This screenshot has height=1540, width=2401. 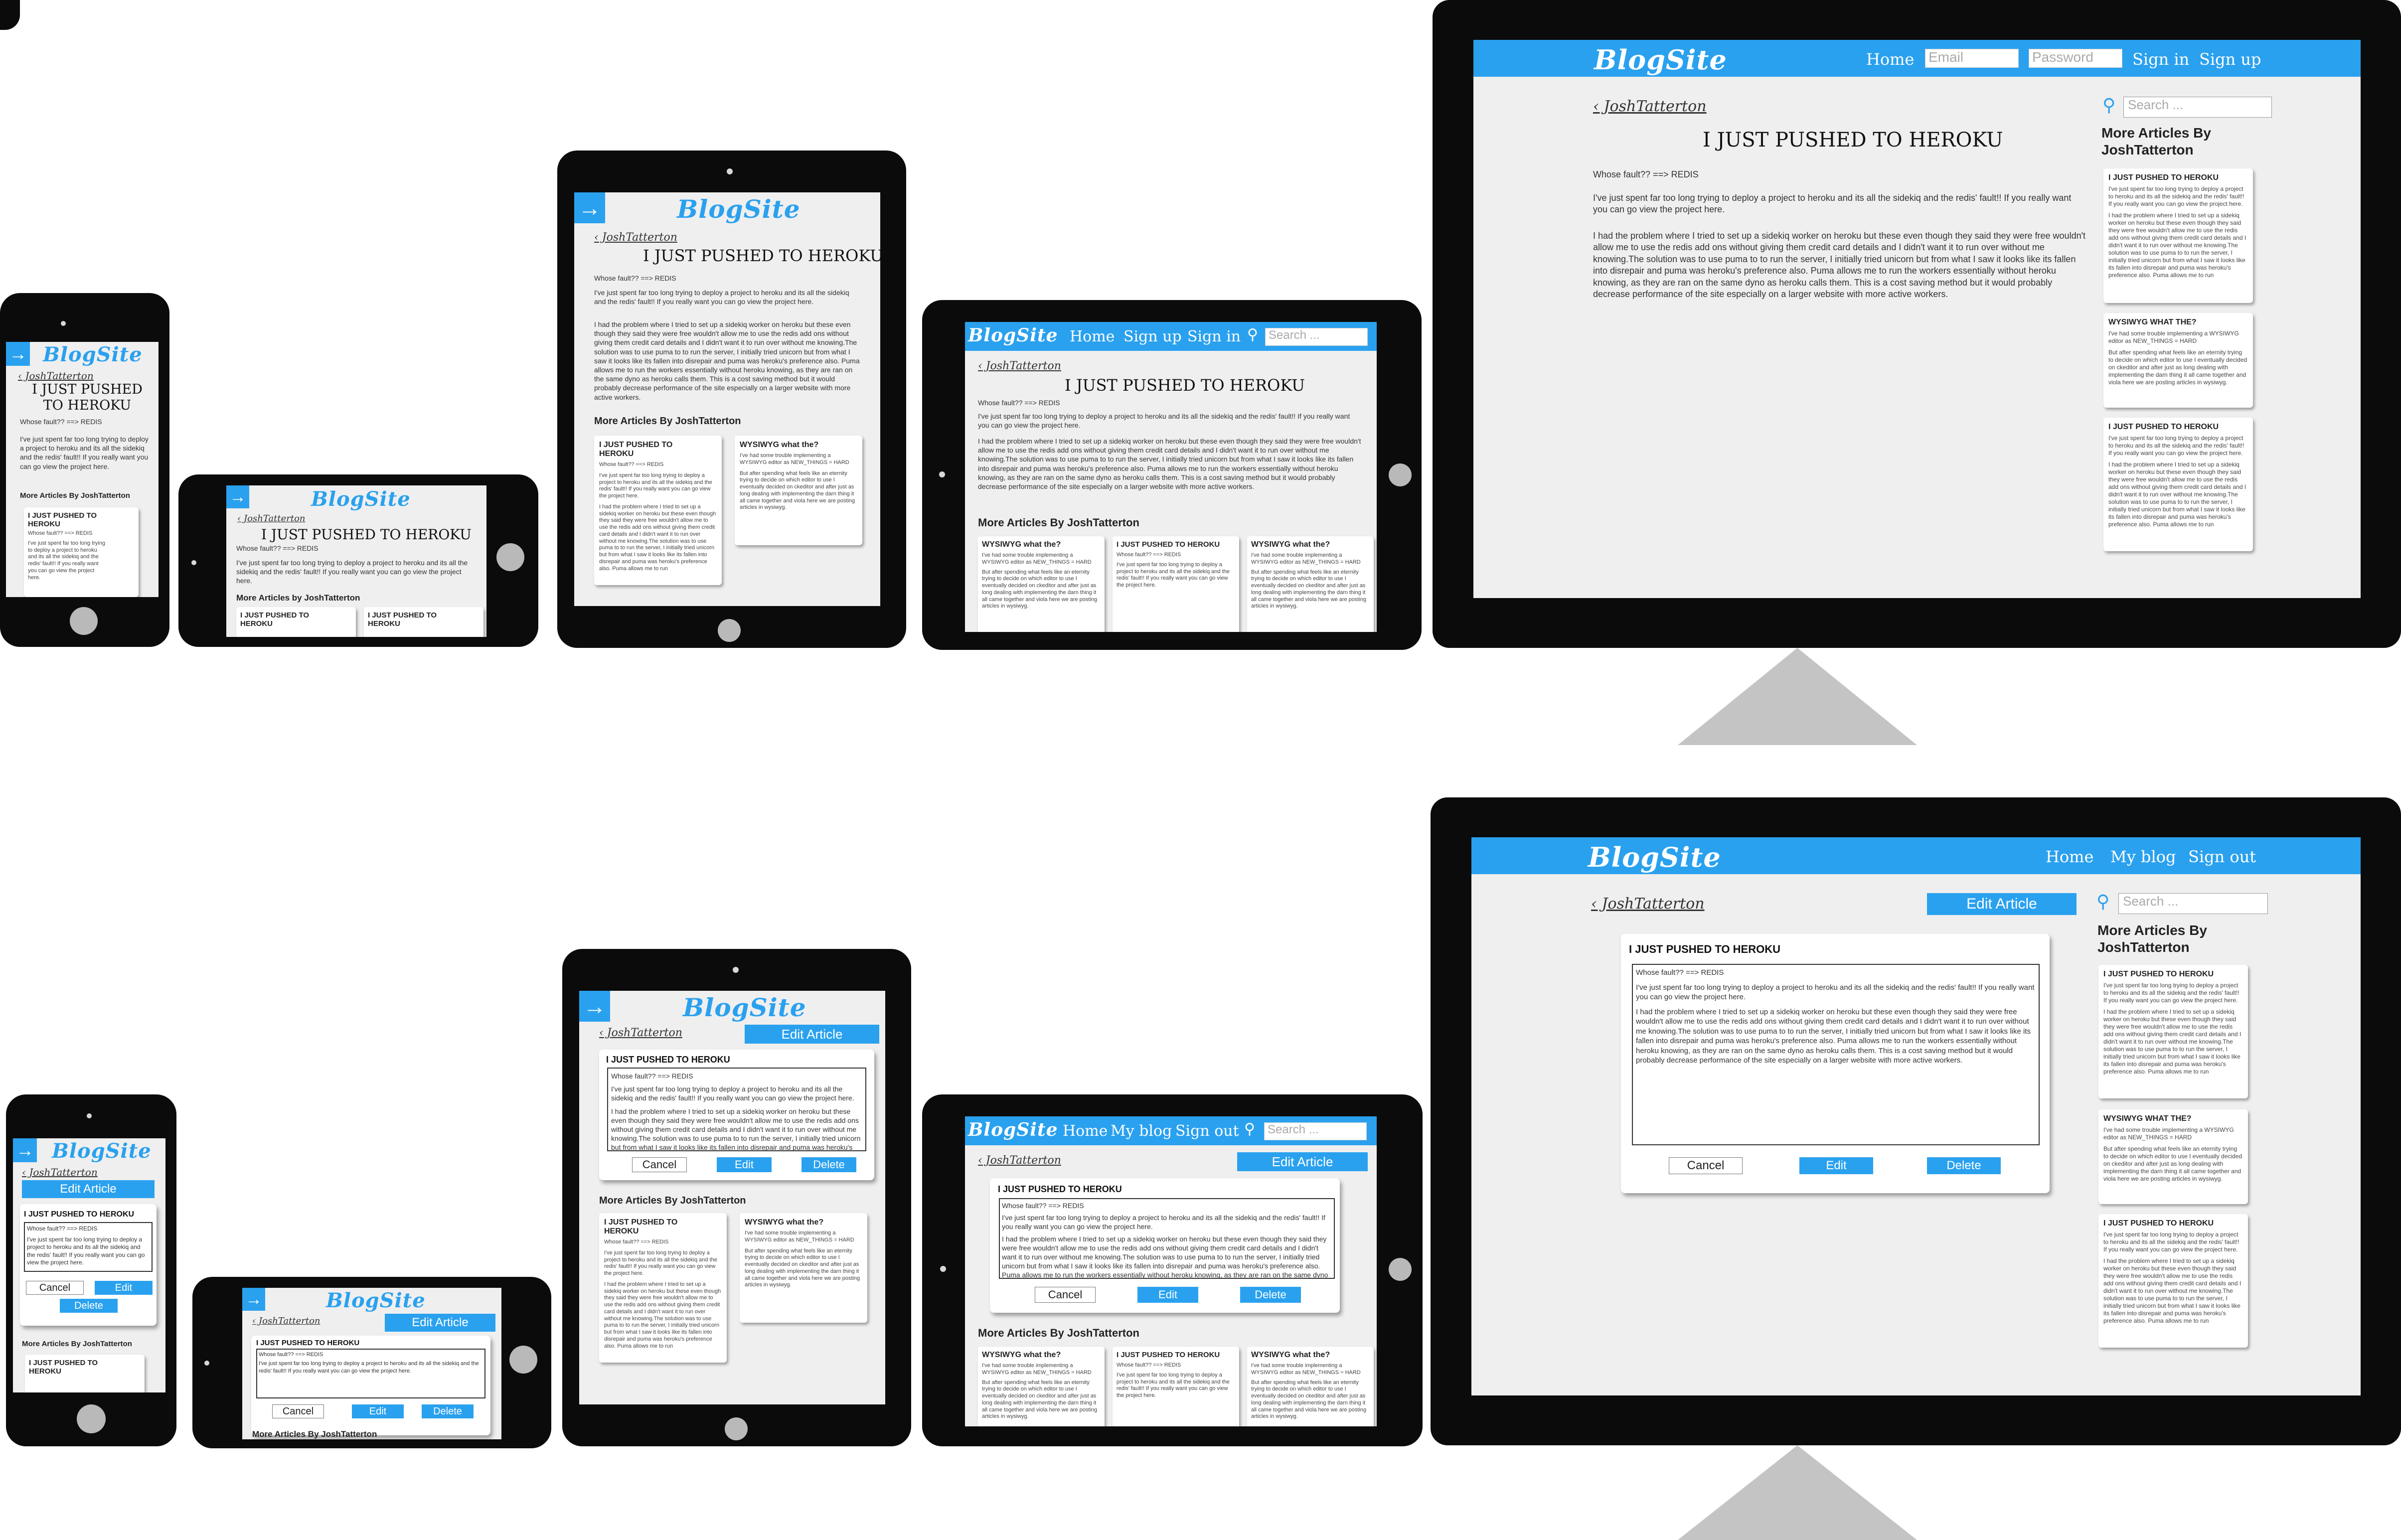 I want to click on password-input: Password, so click(x=2076, y=58).